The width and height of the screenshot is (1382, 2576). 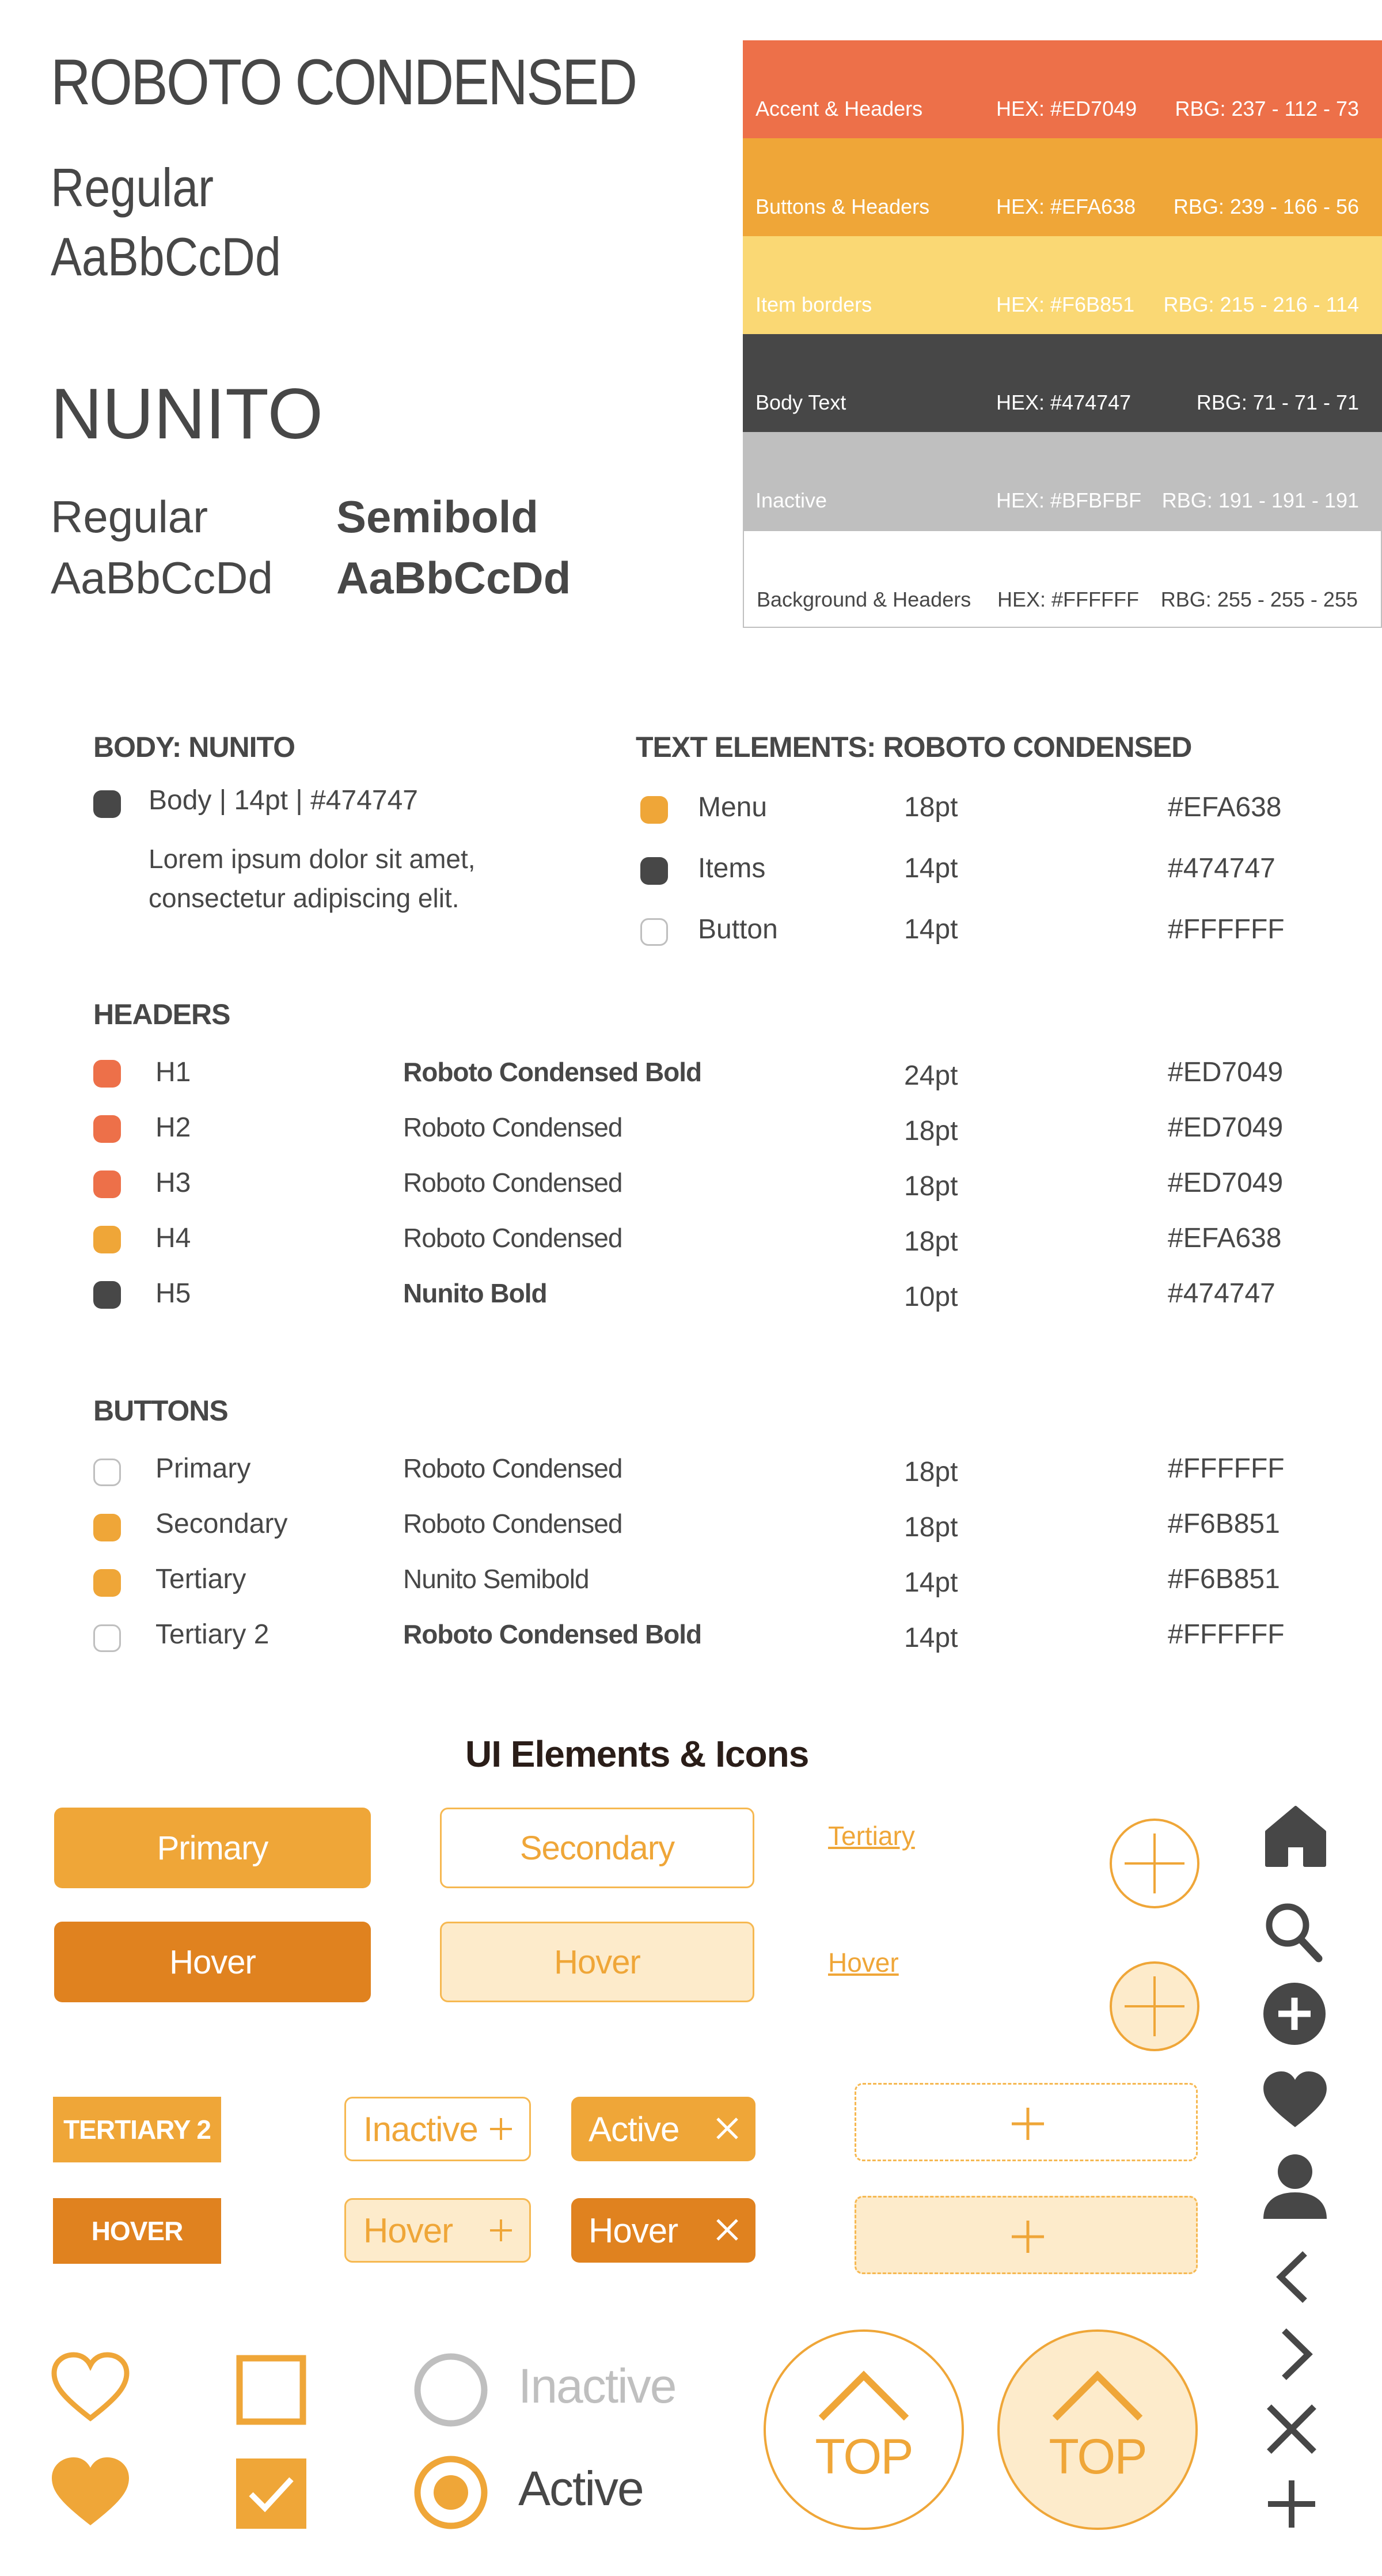 I want to click on tertiary-2-button: TERTIARY 2, so click(x=137, y=2129).